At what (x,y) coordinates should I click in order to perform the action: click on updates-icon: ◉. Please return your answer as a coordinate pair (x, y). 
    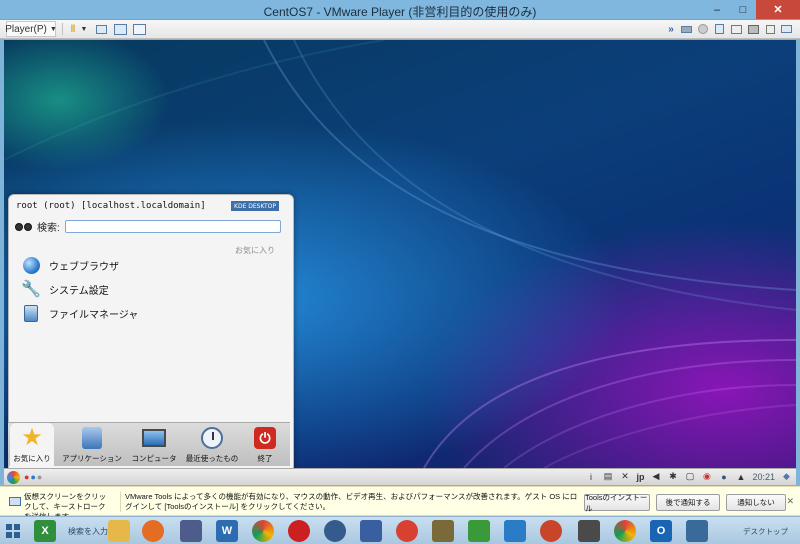
    Looking at the image, I should click on (706, 476).